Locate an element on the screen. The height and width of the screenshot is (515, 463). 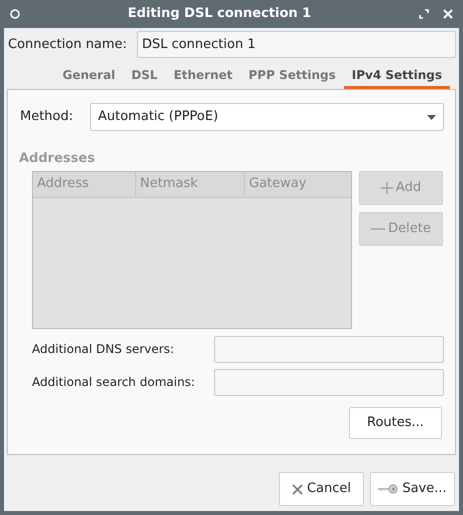
key-icon is located at coordinates (388, 489).